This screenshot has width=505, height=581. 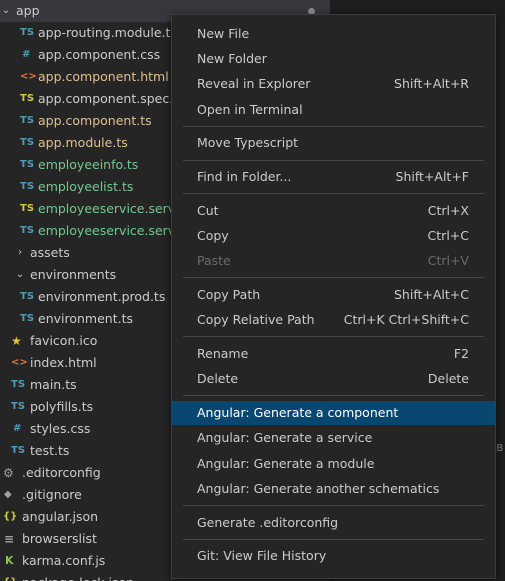 What do you see at coordinates (431, 294) in the screenshot?
I see `menu-item-shortcut: Shift+Alt+C` at bounding box center [431, 294].